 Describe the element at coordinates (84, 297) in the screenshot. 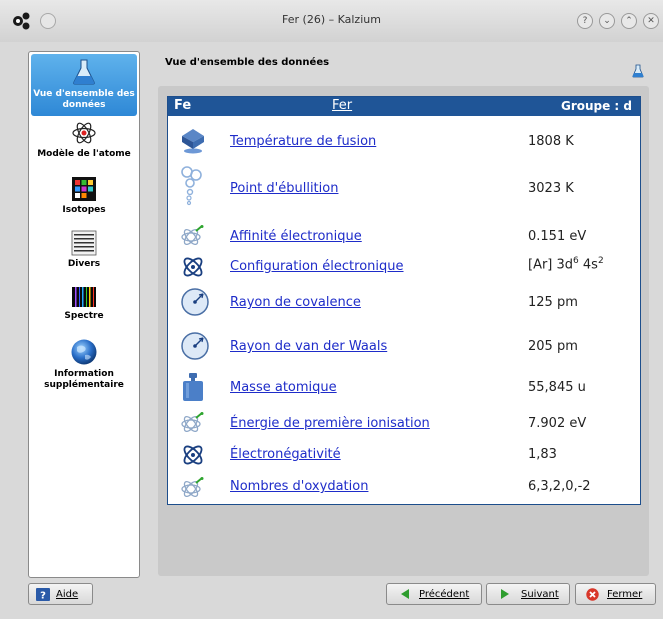

I see `spectrum-icon` at that location.